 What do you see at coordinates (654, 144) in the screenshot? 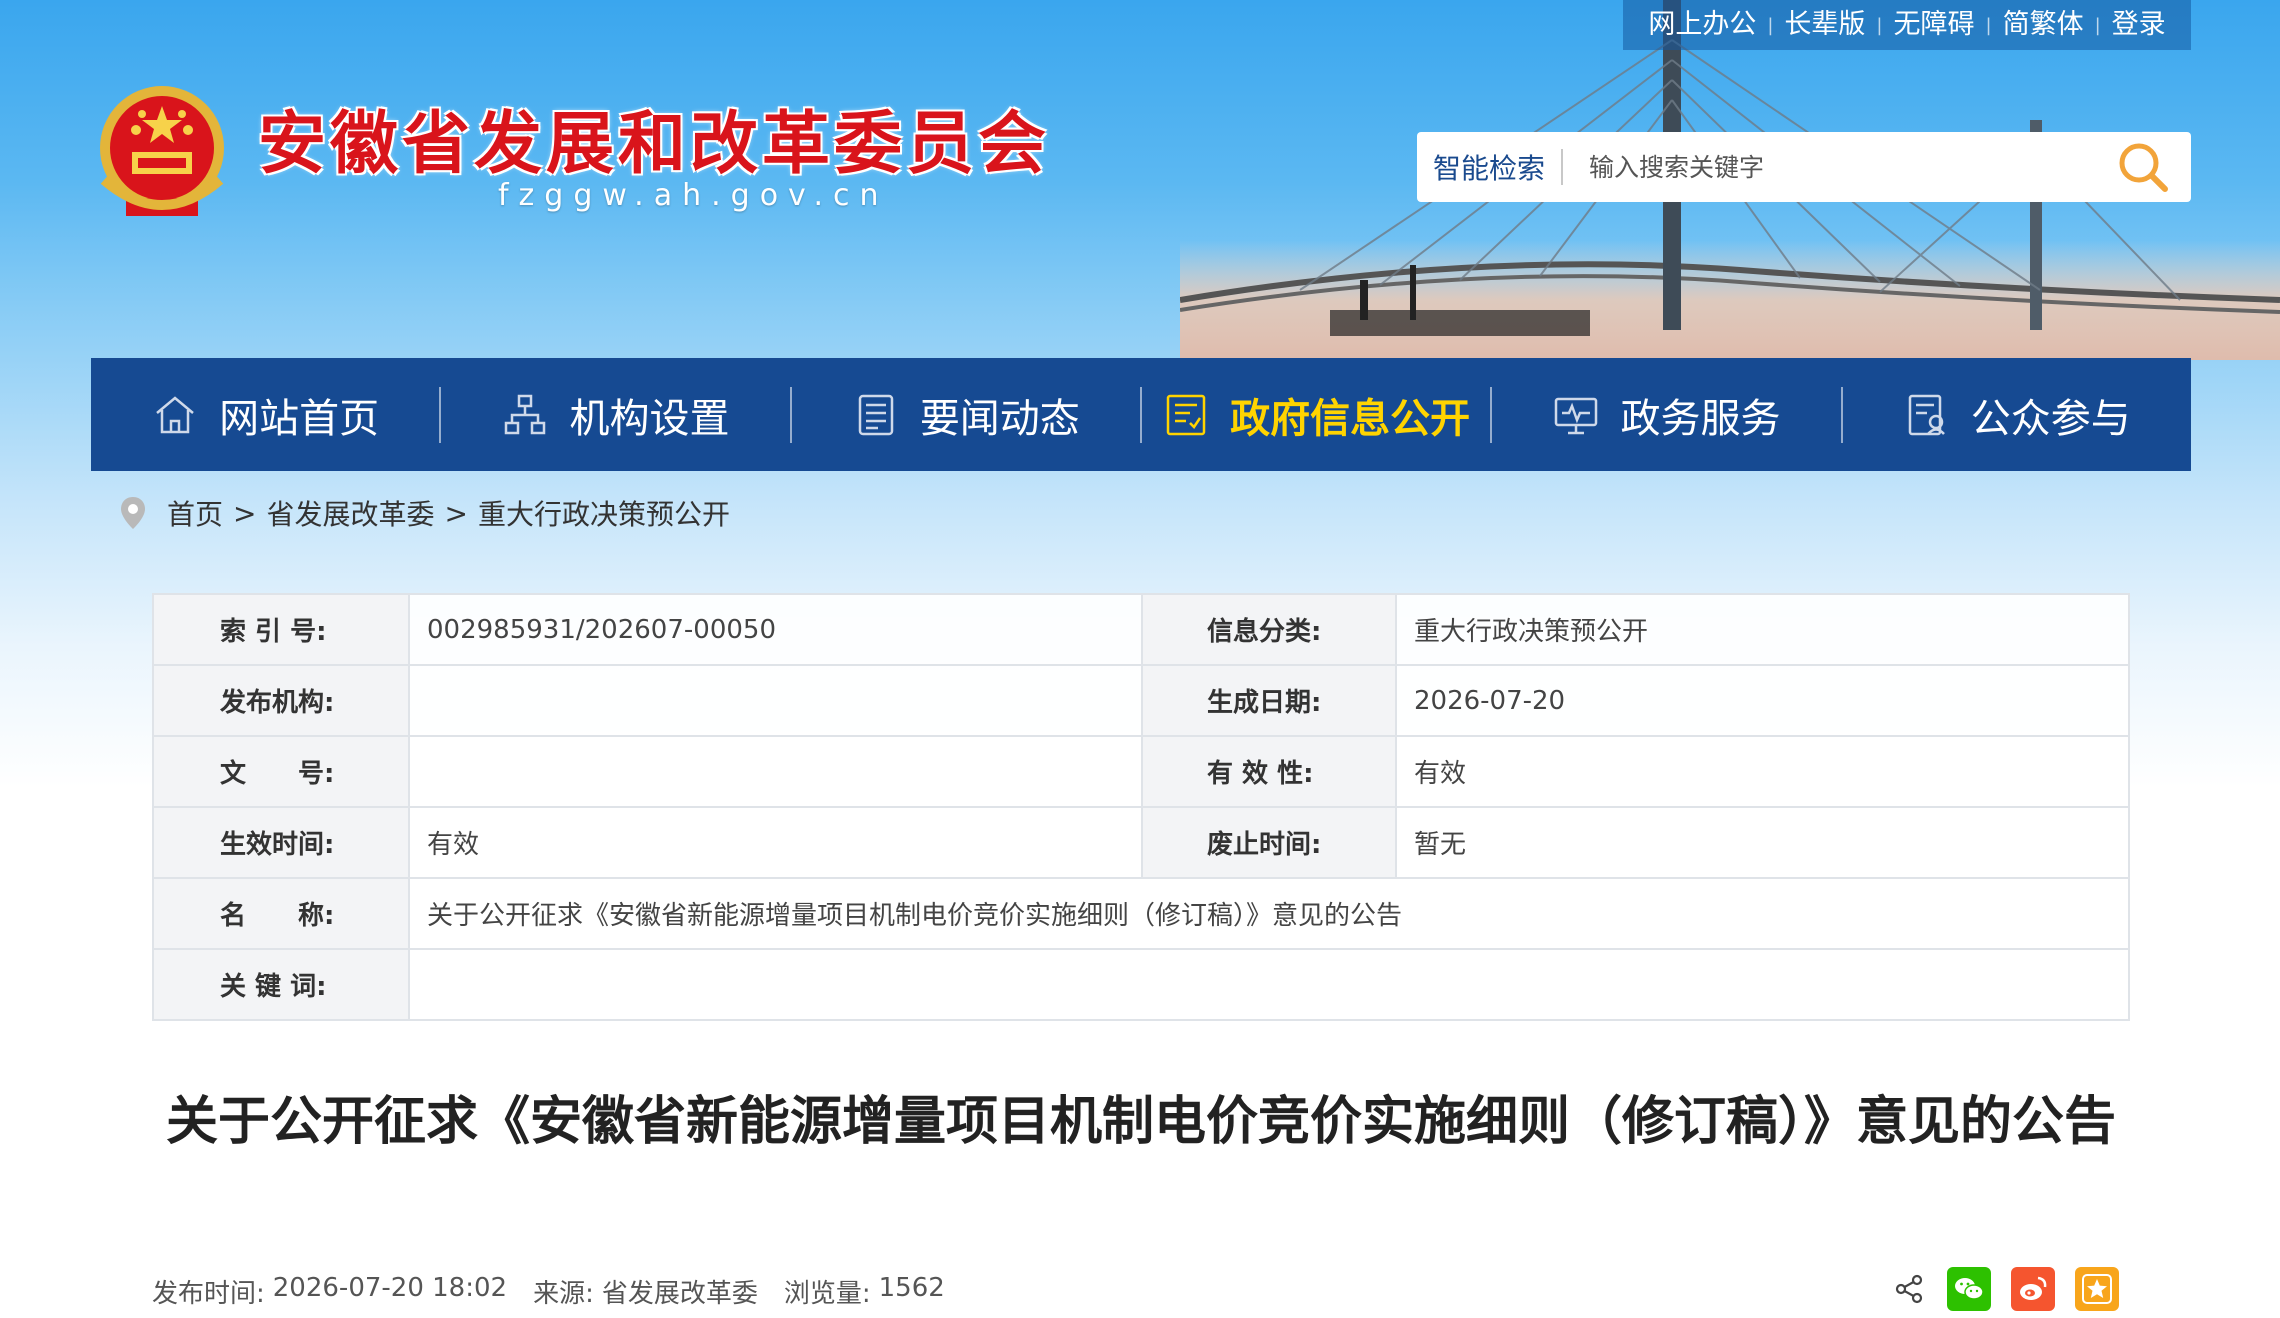
I see `site-title: 安徽省发展和改革委员会` at bounding box center [654, 144].